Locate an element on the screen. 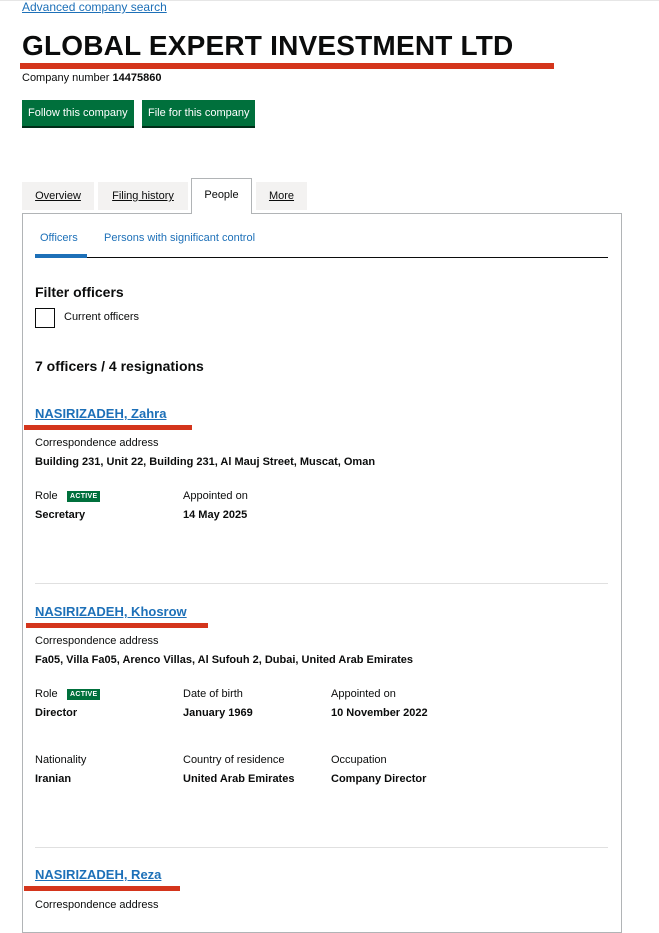 The height and width of the screenshot is (933, 659). officer-name-link: NASIRIZADEH, Khosrow is located at coordinates (111, 611).